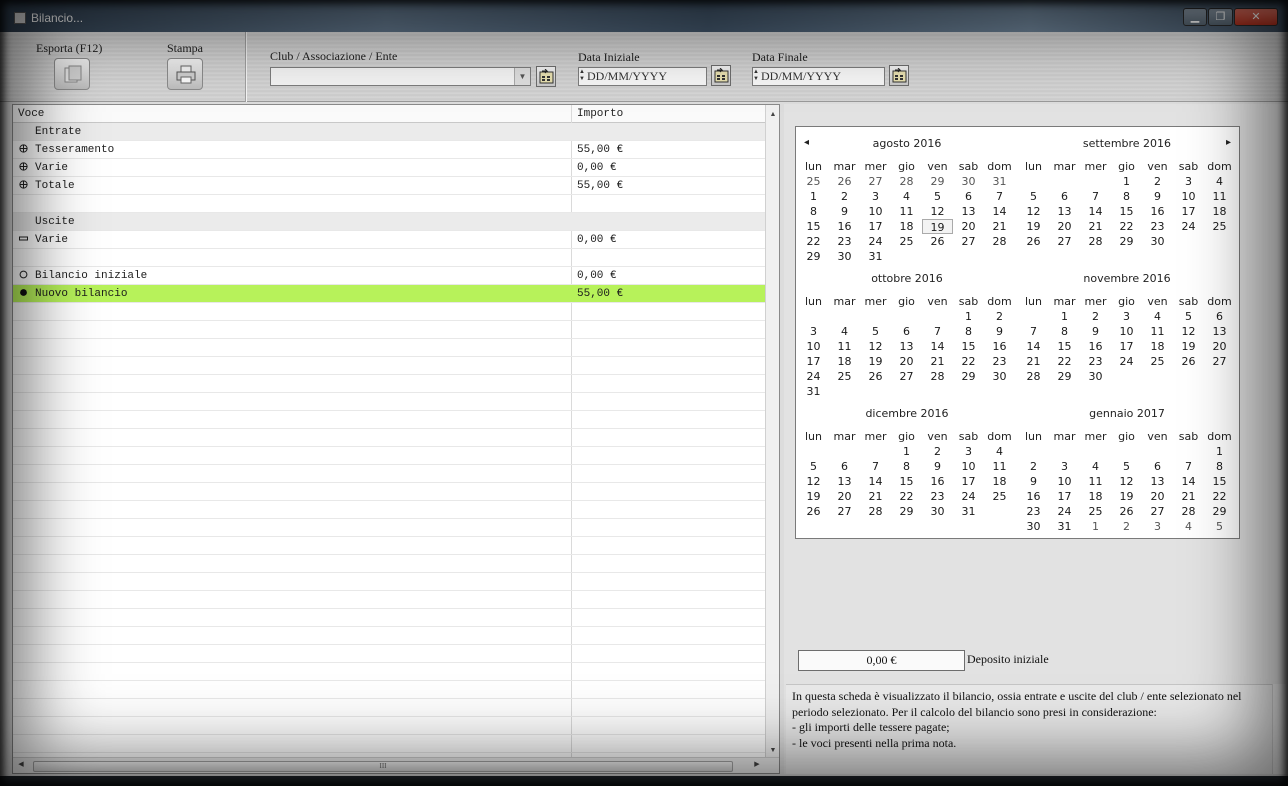  What do you see at coordinates (906, 361) in the screenshot?
I see `calendar-day: 20` at bounding box center [906, 361].